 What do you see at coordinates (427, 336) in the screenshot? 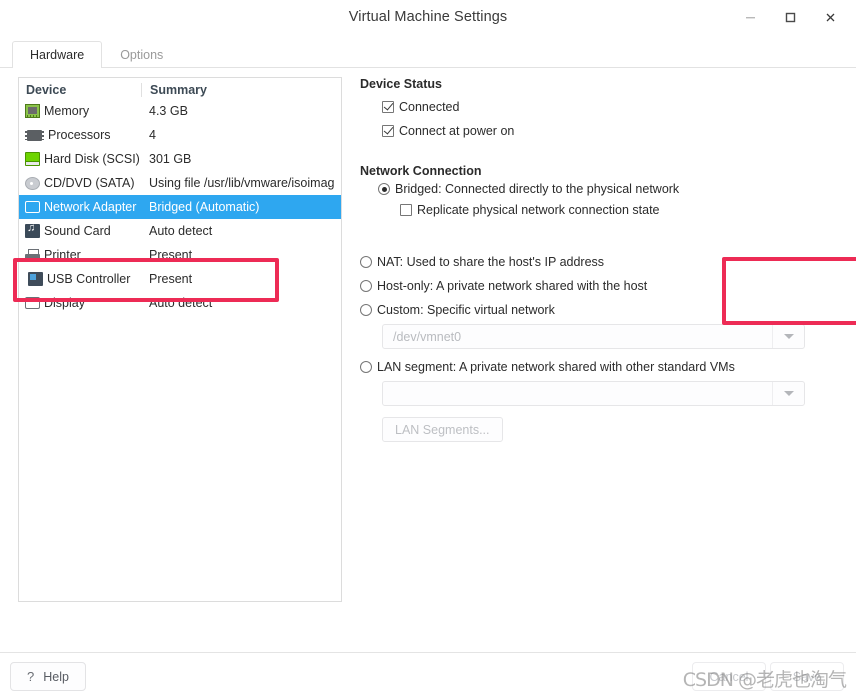
I see `custom-network-value: /dev/vmnet0` at bounding box center [427, 336].